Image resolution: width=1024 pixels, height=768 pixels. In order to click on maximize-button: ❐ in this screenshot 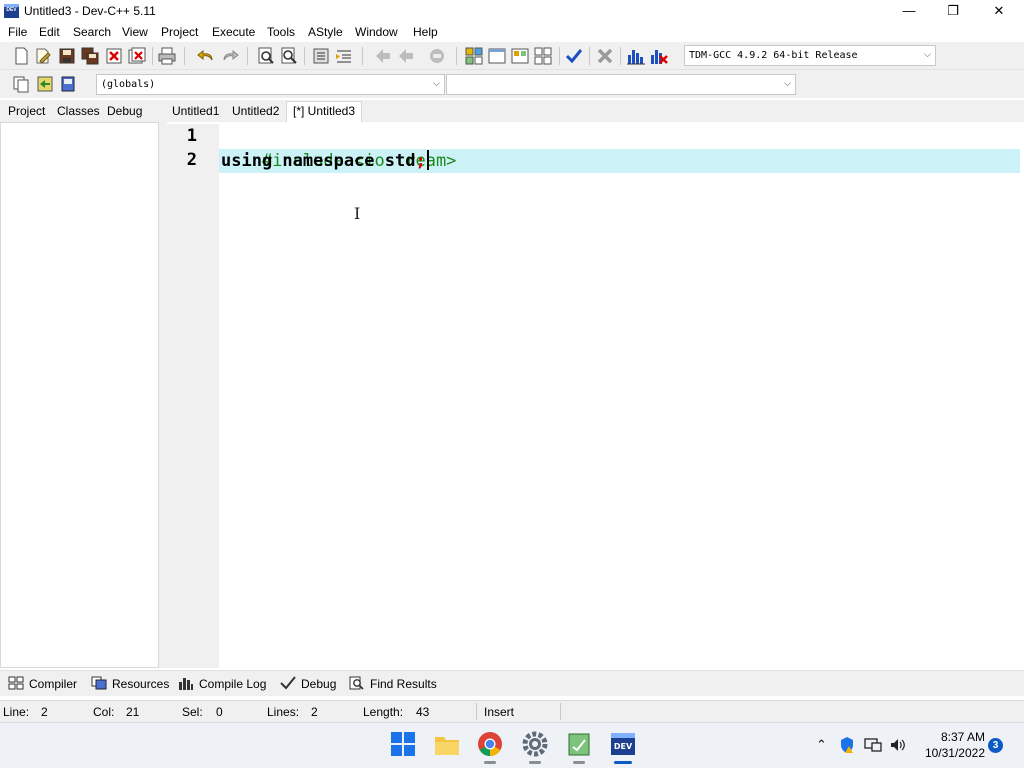, I will do `click(953, 11)`.